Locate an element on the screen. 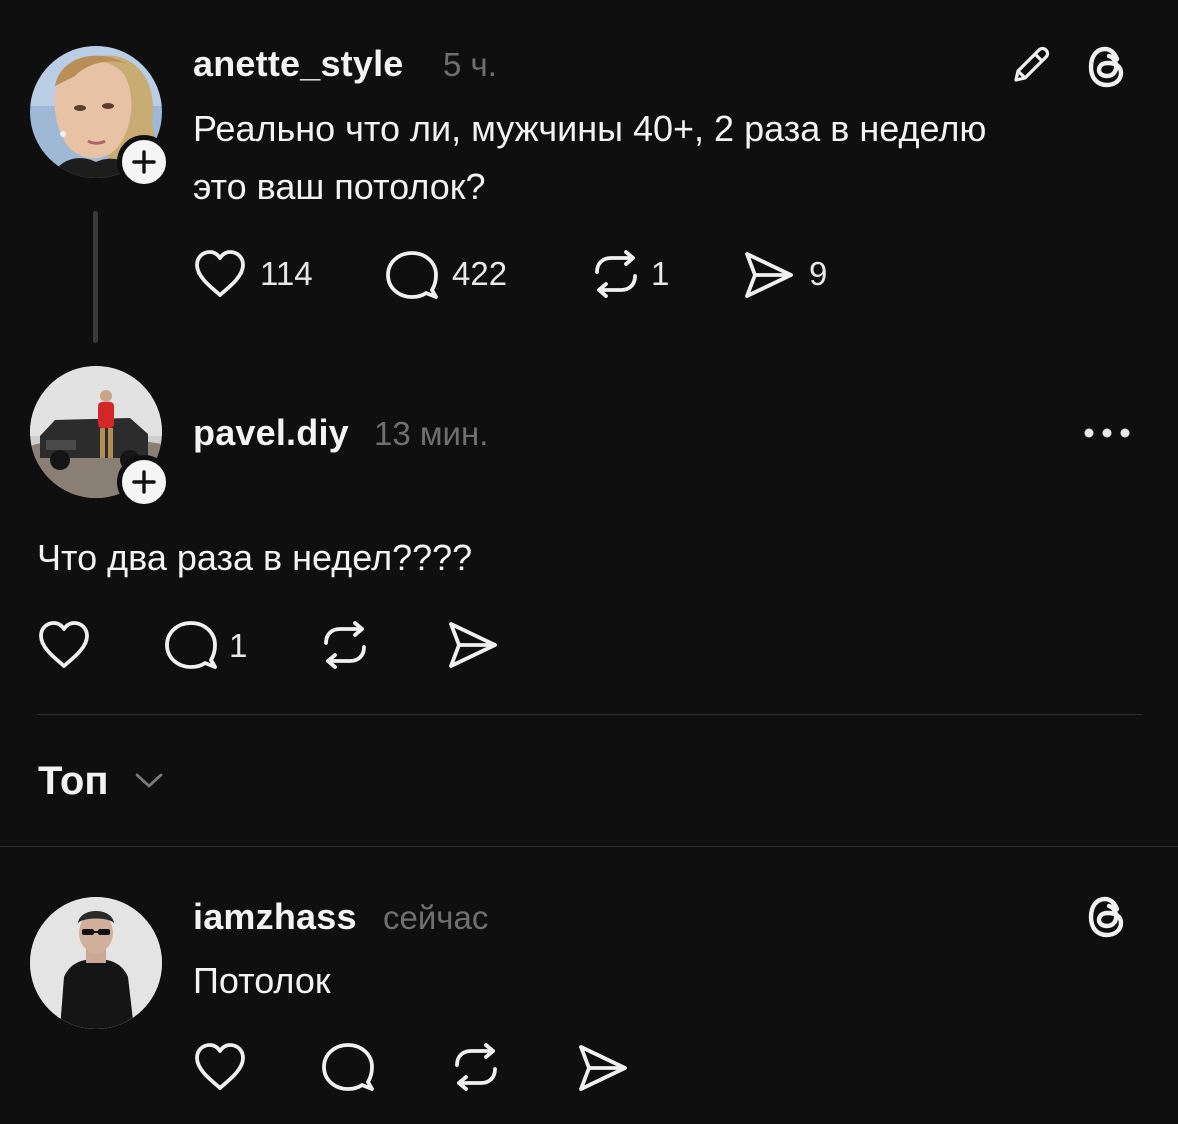  sort-label: Топ is located at coordinates (73, 781).